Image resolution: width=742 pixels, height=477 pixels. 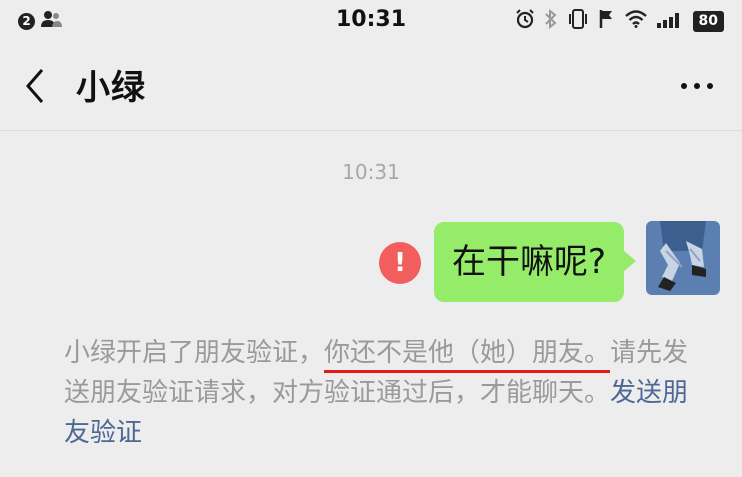 What do you see at coordinates (635, 21) in the screenshot?
I see `wifi-icon` at bounding box center [635, 21].